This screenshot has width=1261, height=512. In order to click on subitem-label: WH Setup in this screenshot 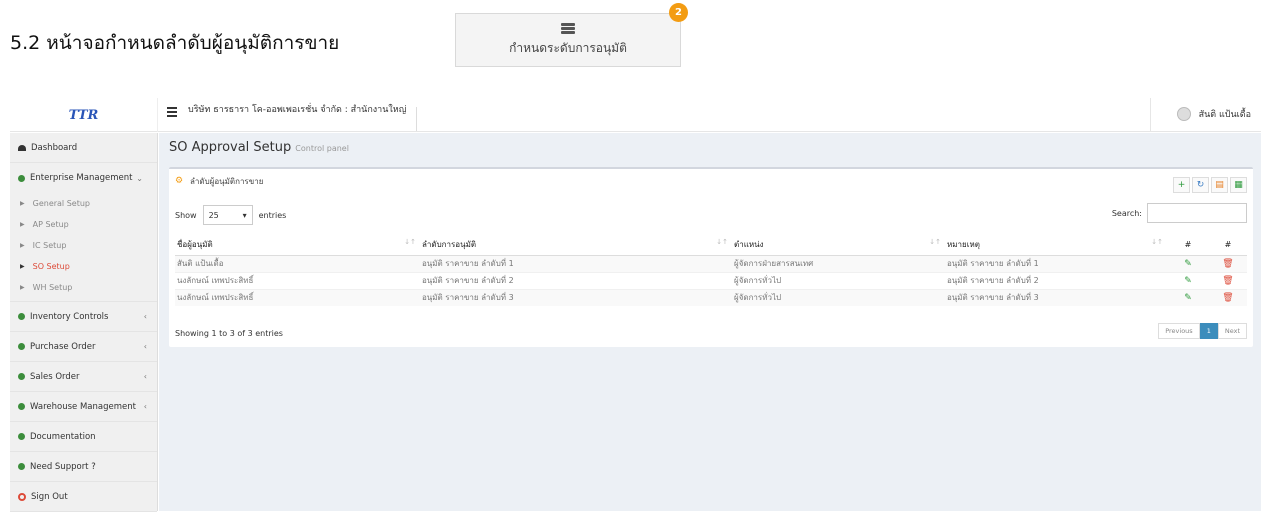, I will do `click(52, 287)`.